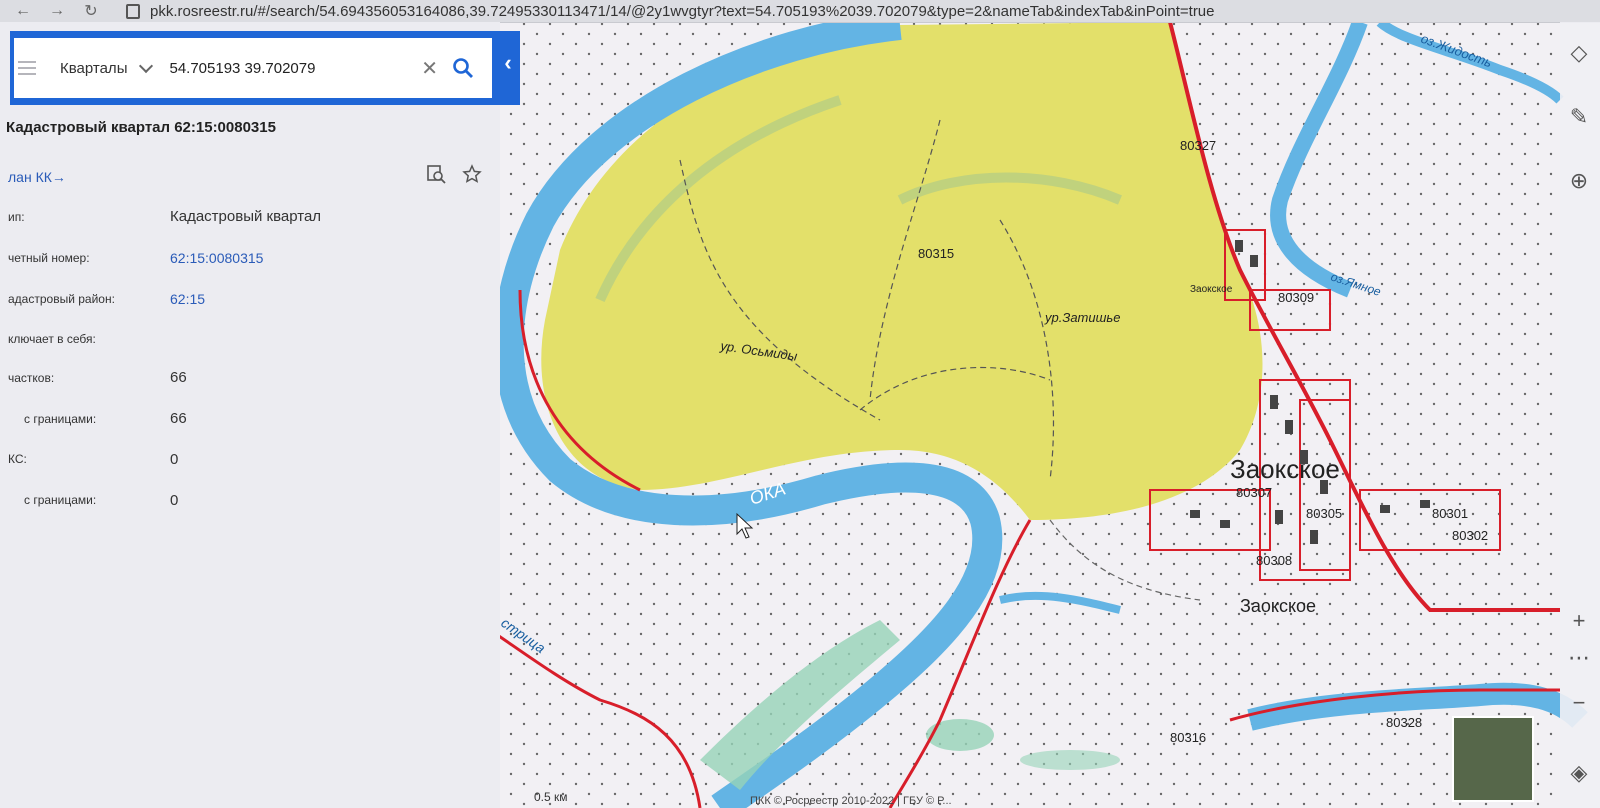  What do you see at coordinates (1470, 535) in the screenshot?
I see `label-80302: 80302` at bounding box center [1470, 535].